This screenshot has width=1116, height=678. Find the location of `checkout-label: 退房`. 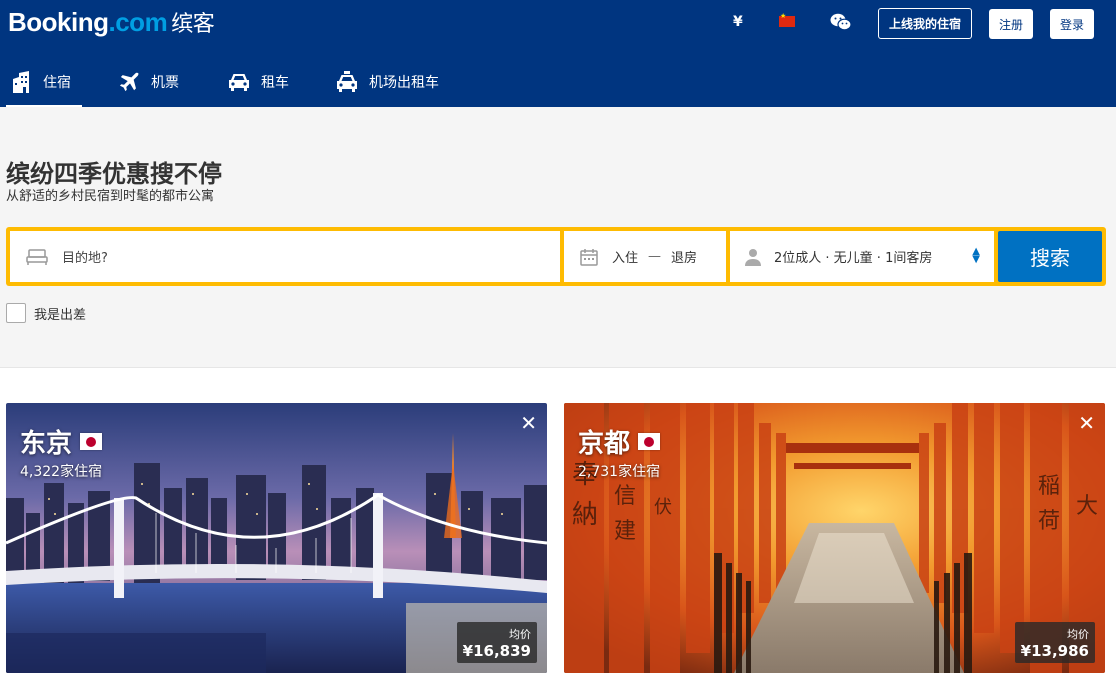

checkout-label: 退房 is located at coordinates (684, 258).